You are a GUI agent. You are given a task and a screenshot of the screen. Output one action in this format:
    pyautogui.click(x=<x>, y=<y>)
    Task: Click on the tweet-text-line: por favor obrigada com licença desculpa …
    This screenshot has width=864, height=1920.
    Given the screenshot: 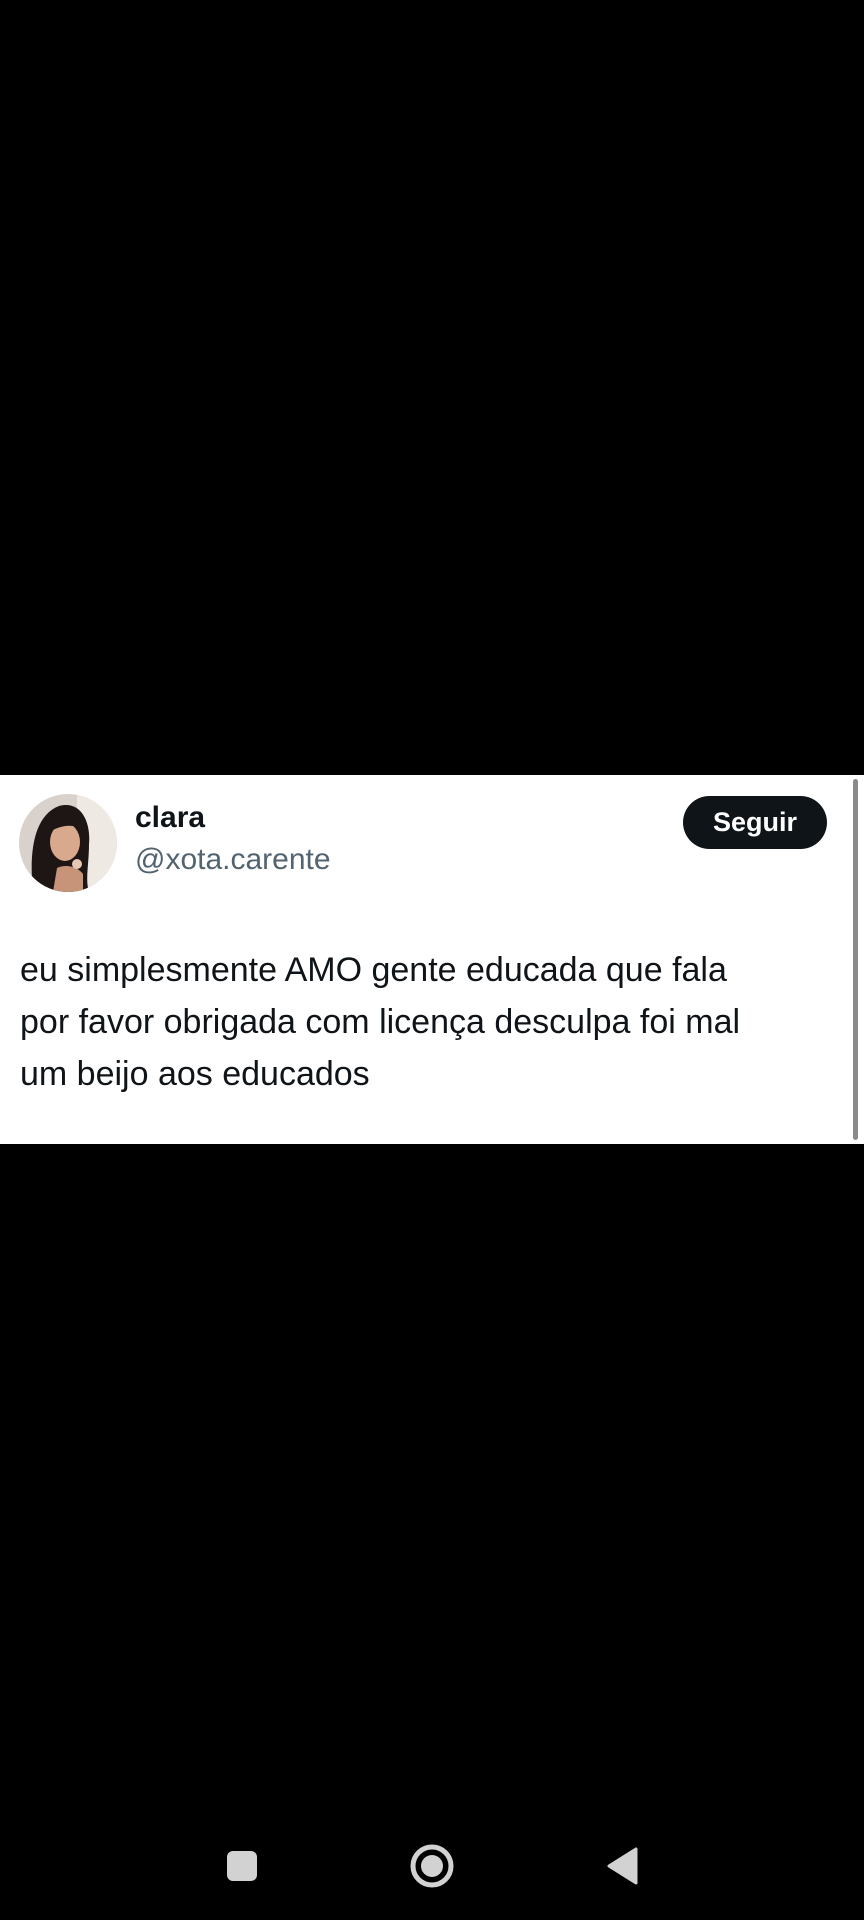 What is the action you would take?
    pyautogui.click(x=380, y=1022)
    